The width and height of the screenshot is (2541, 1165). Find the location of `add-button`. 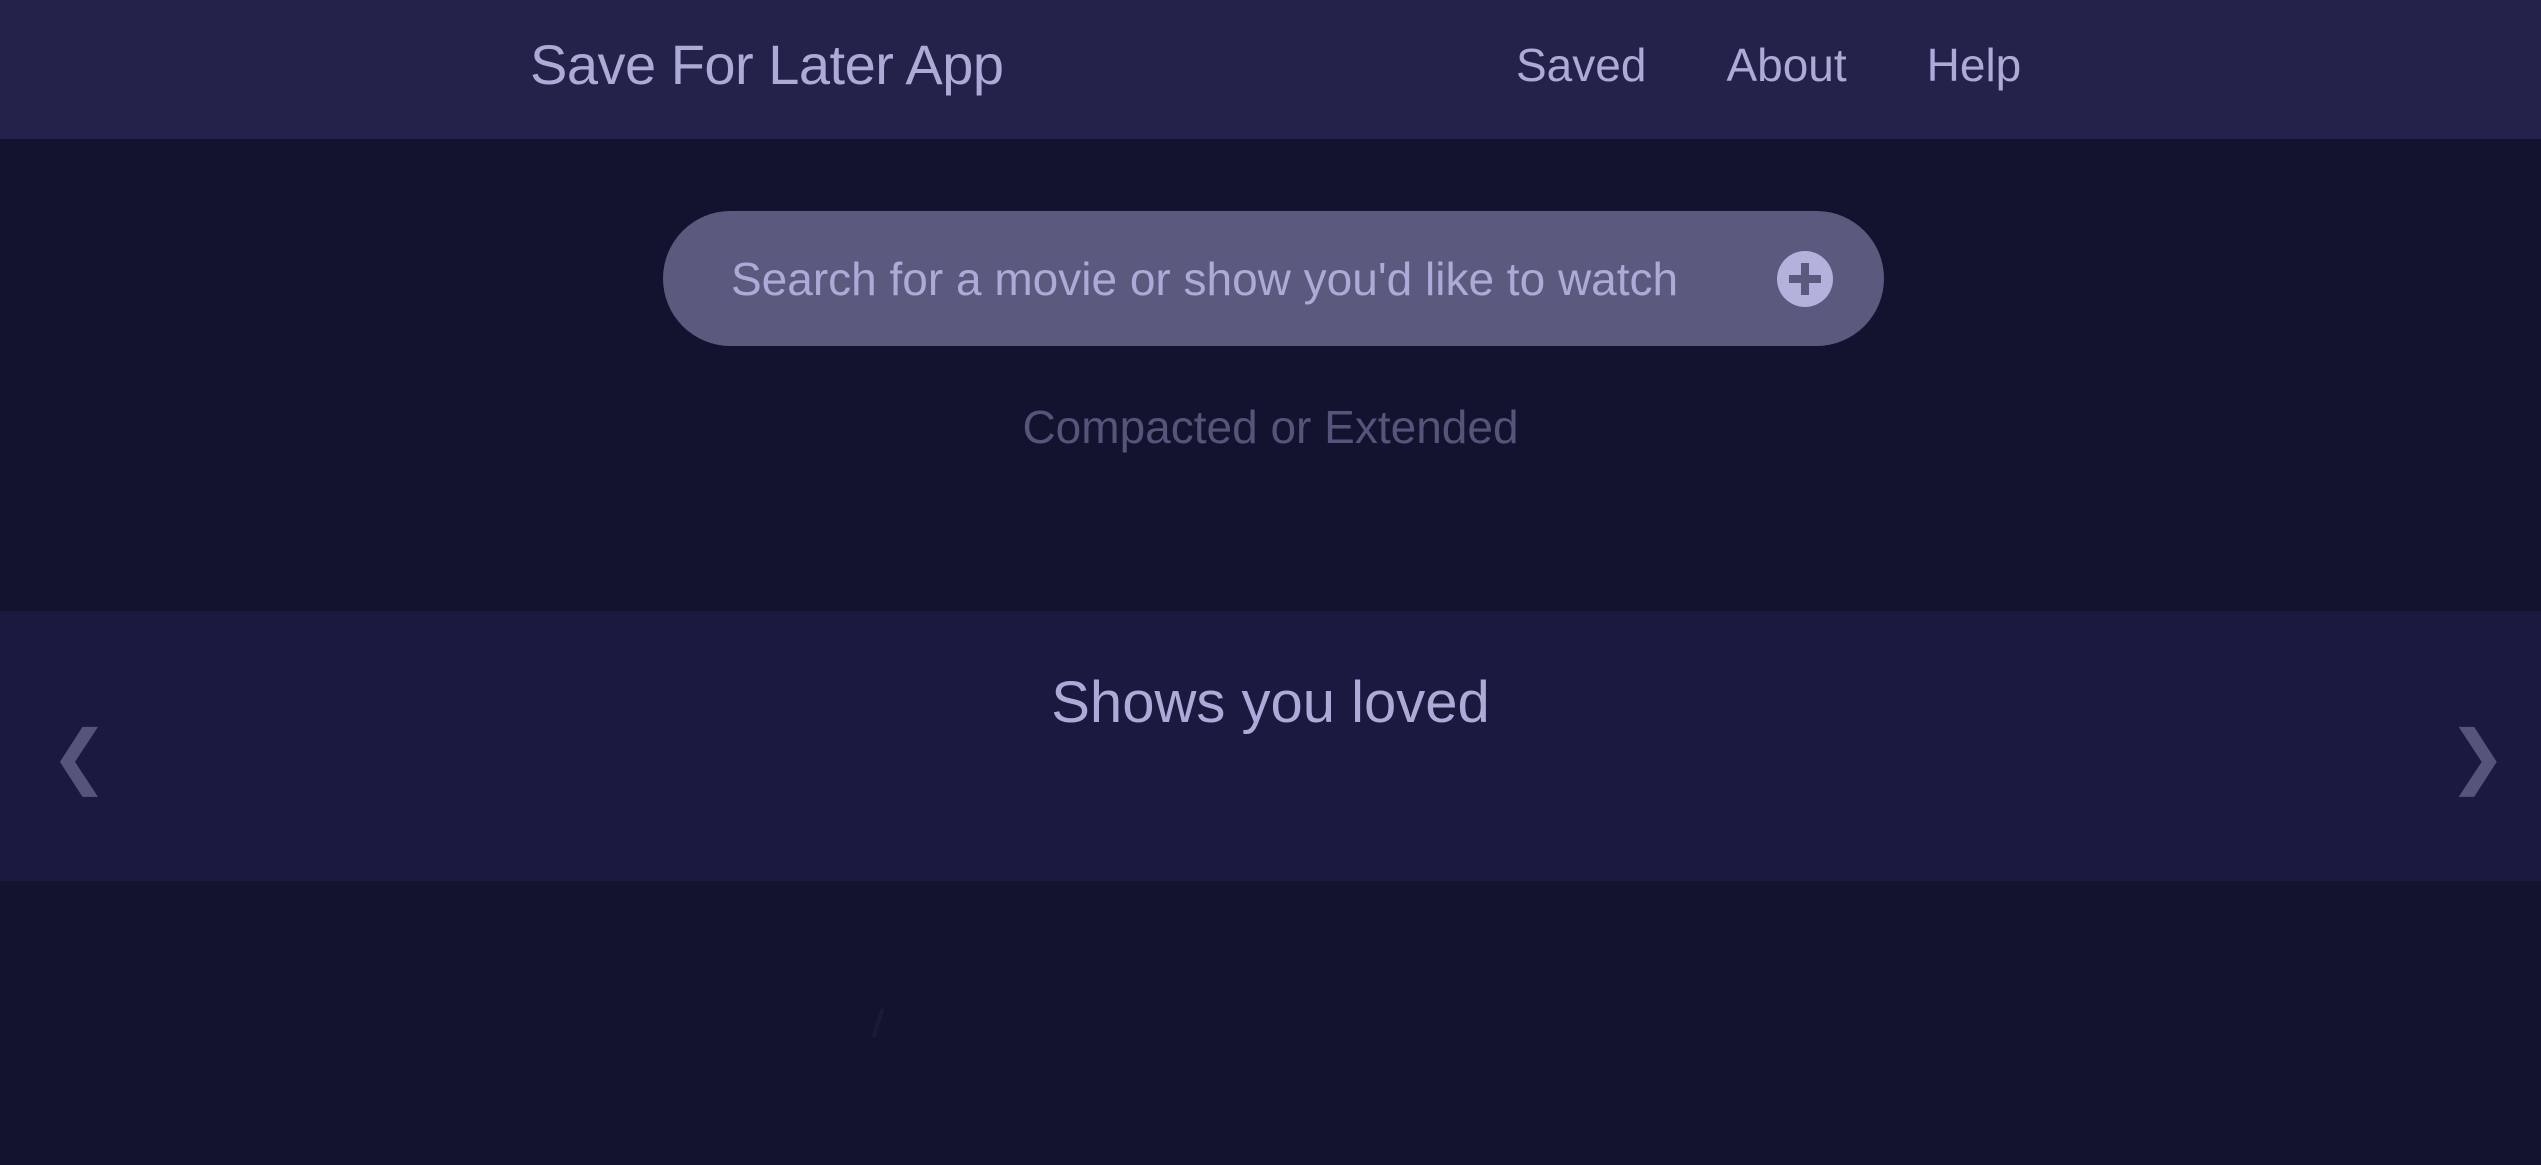

add-button is located at coordinates (1805, 279).